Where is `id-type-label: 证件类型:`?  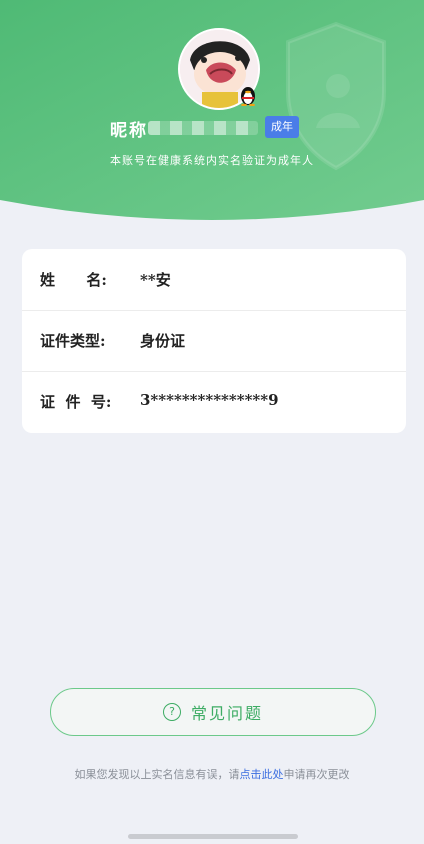
id-type-label: 证件类型: is located at coordinates (73, 341).